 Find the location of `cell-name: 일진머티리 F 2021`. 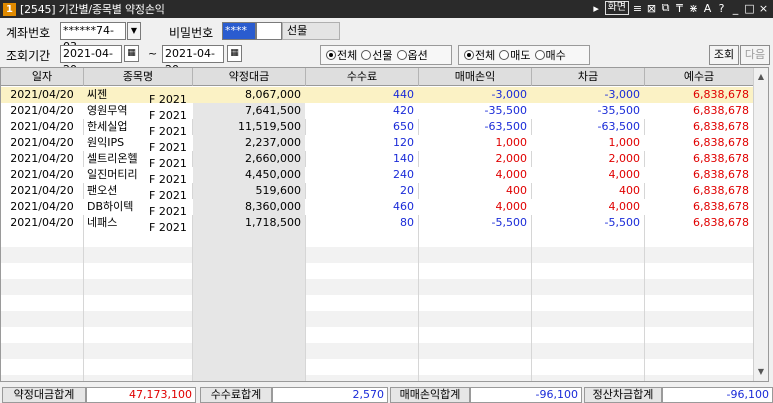

cell-name: 일진머티리 F 2021 is located at coordinates (138, 175).